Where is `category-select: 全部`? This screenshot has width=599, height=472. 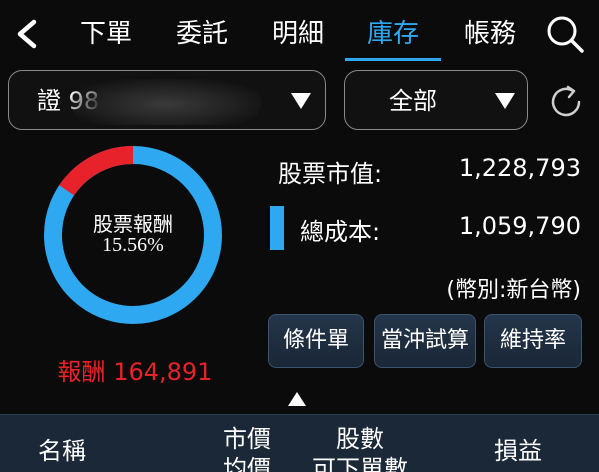
category-select: 全部 is located at coordinates (436, 100).